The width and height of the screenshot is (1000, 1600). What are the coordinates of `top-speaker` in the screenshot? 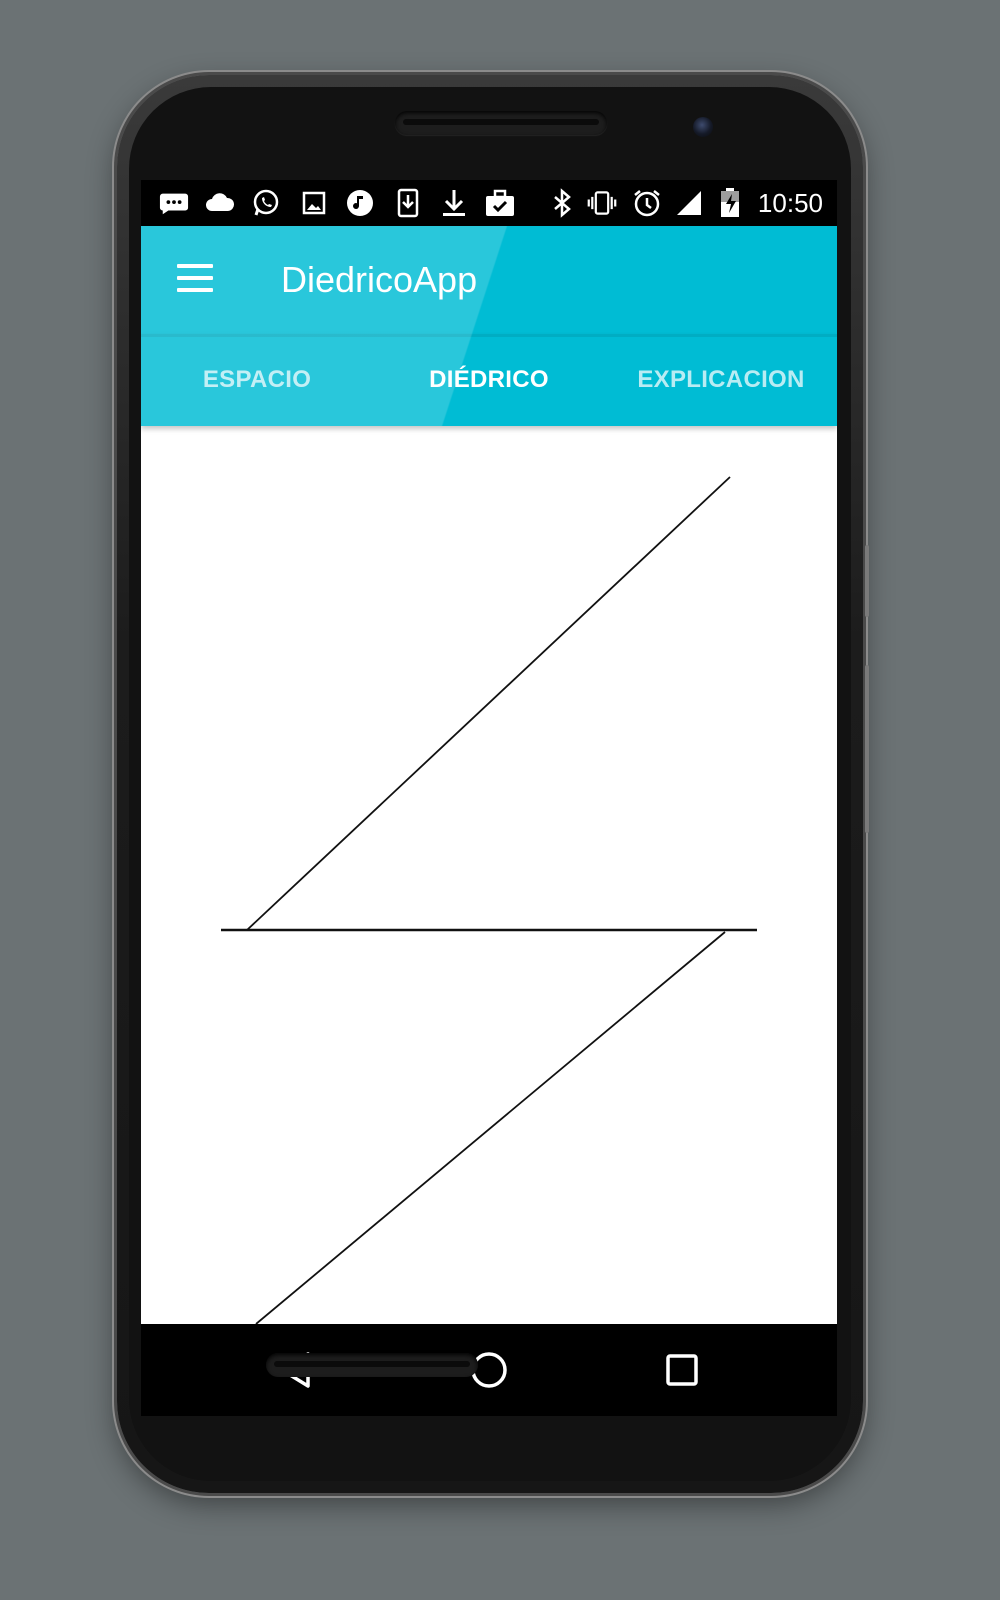 It's located at (501, 123).